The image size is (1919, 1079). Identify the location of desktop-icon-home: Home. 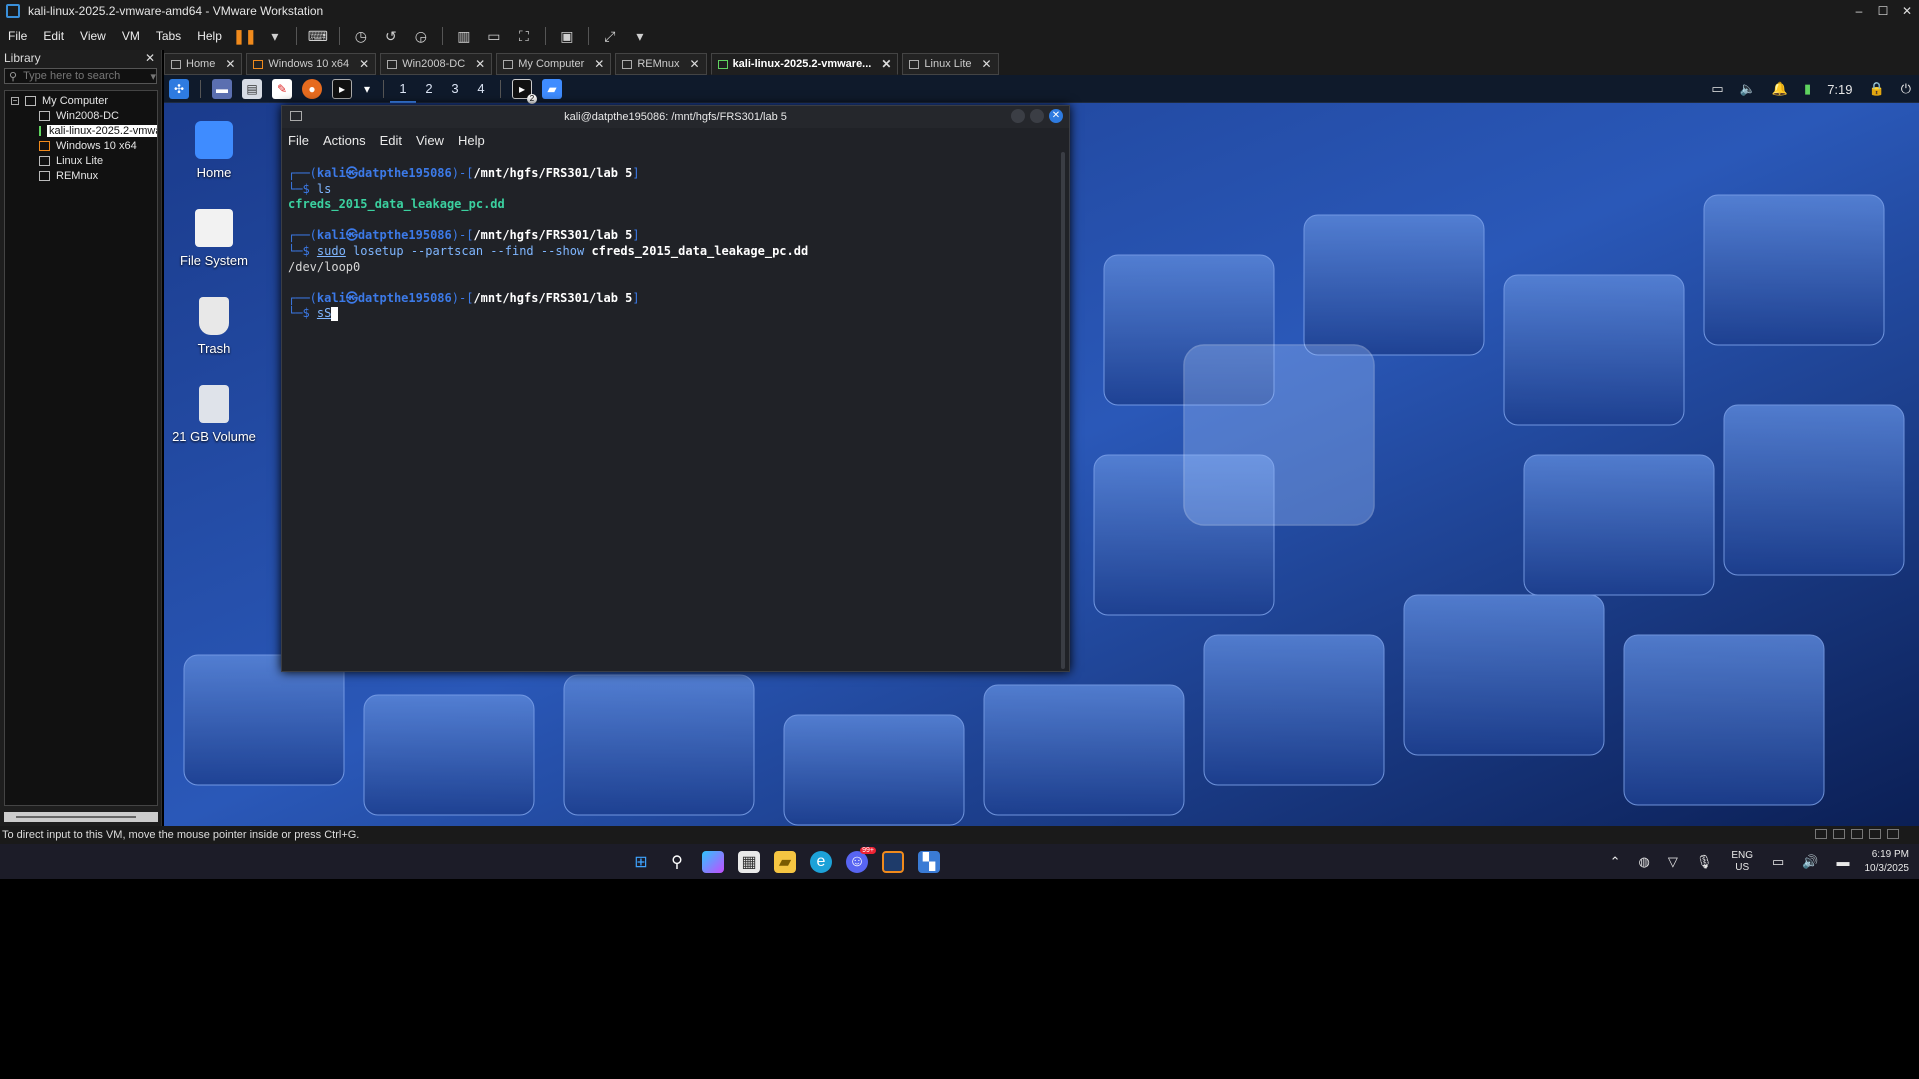
(214, 150).